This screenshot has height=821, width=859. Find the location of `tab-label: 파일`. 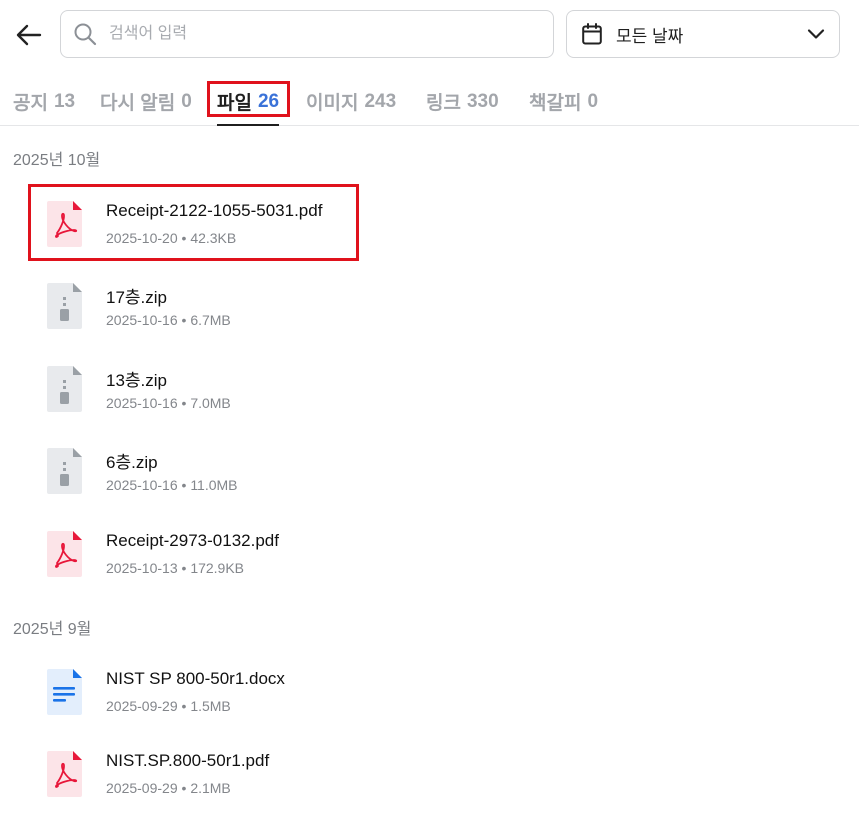

tab-label: 파일 is located at coordinates (234, 103).